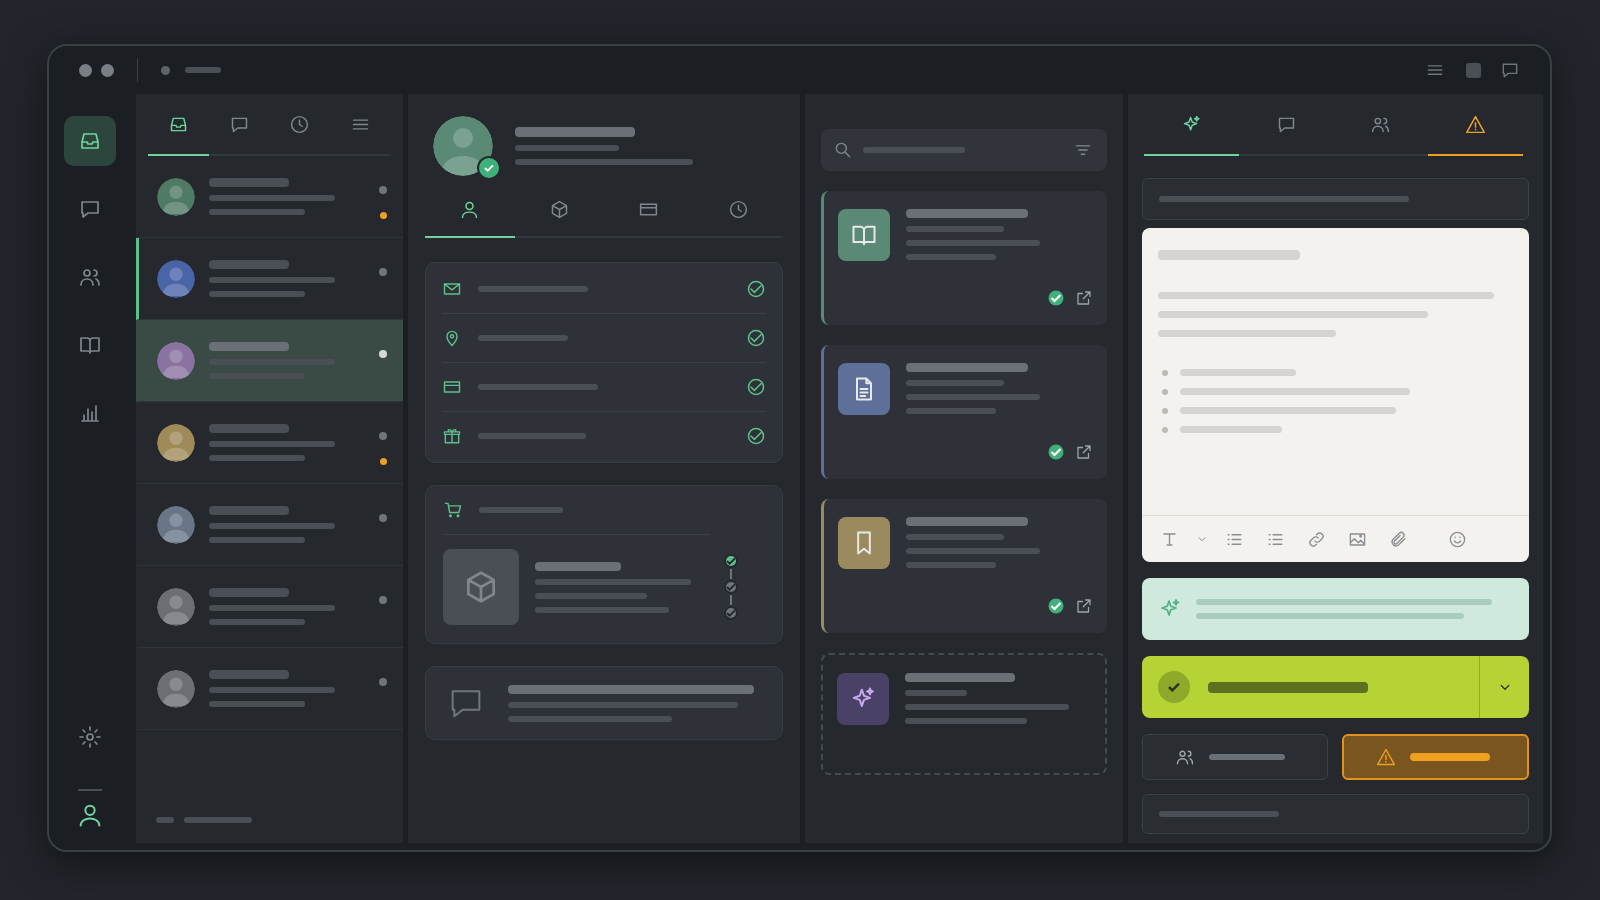 This screenshot has width=1600, height=900. Describe the element at coordinates (964, 150) in the screenshot. I see `search-field` at that location.